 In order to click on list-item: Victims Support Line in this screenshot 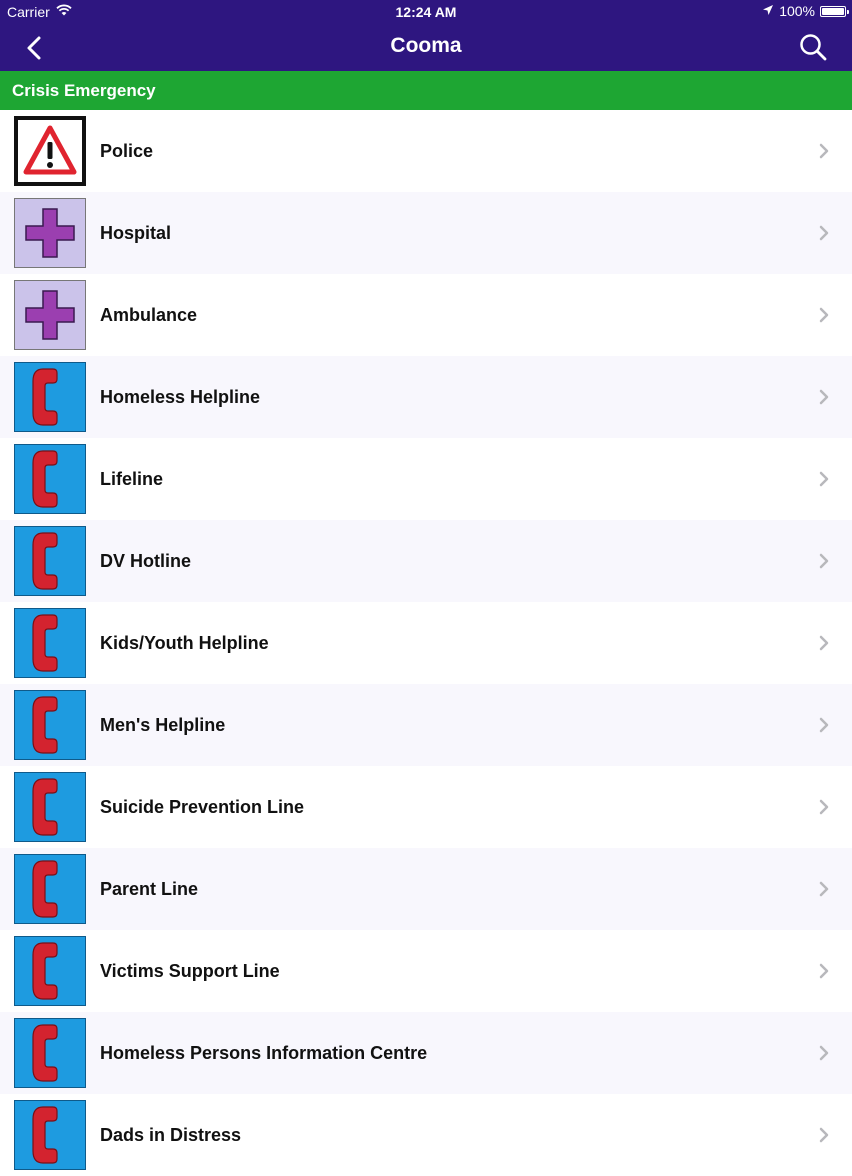, I will do `click(426, 971)`.